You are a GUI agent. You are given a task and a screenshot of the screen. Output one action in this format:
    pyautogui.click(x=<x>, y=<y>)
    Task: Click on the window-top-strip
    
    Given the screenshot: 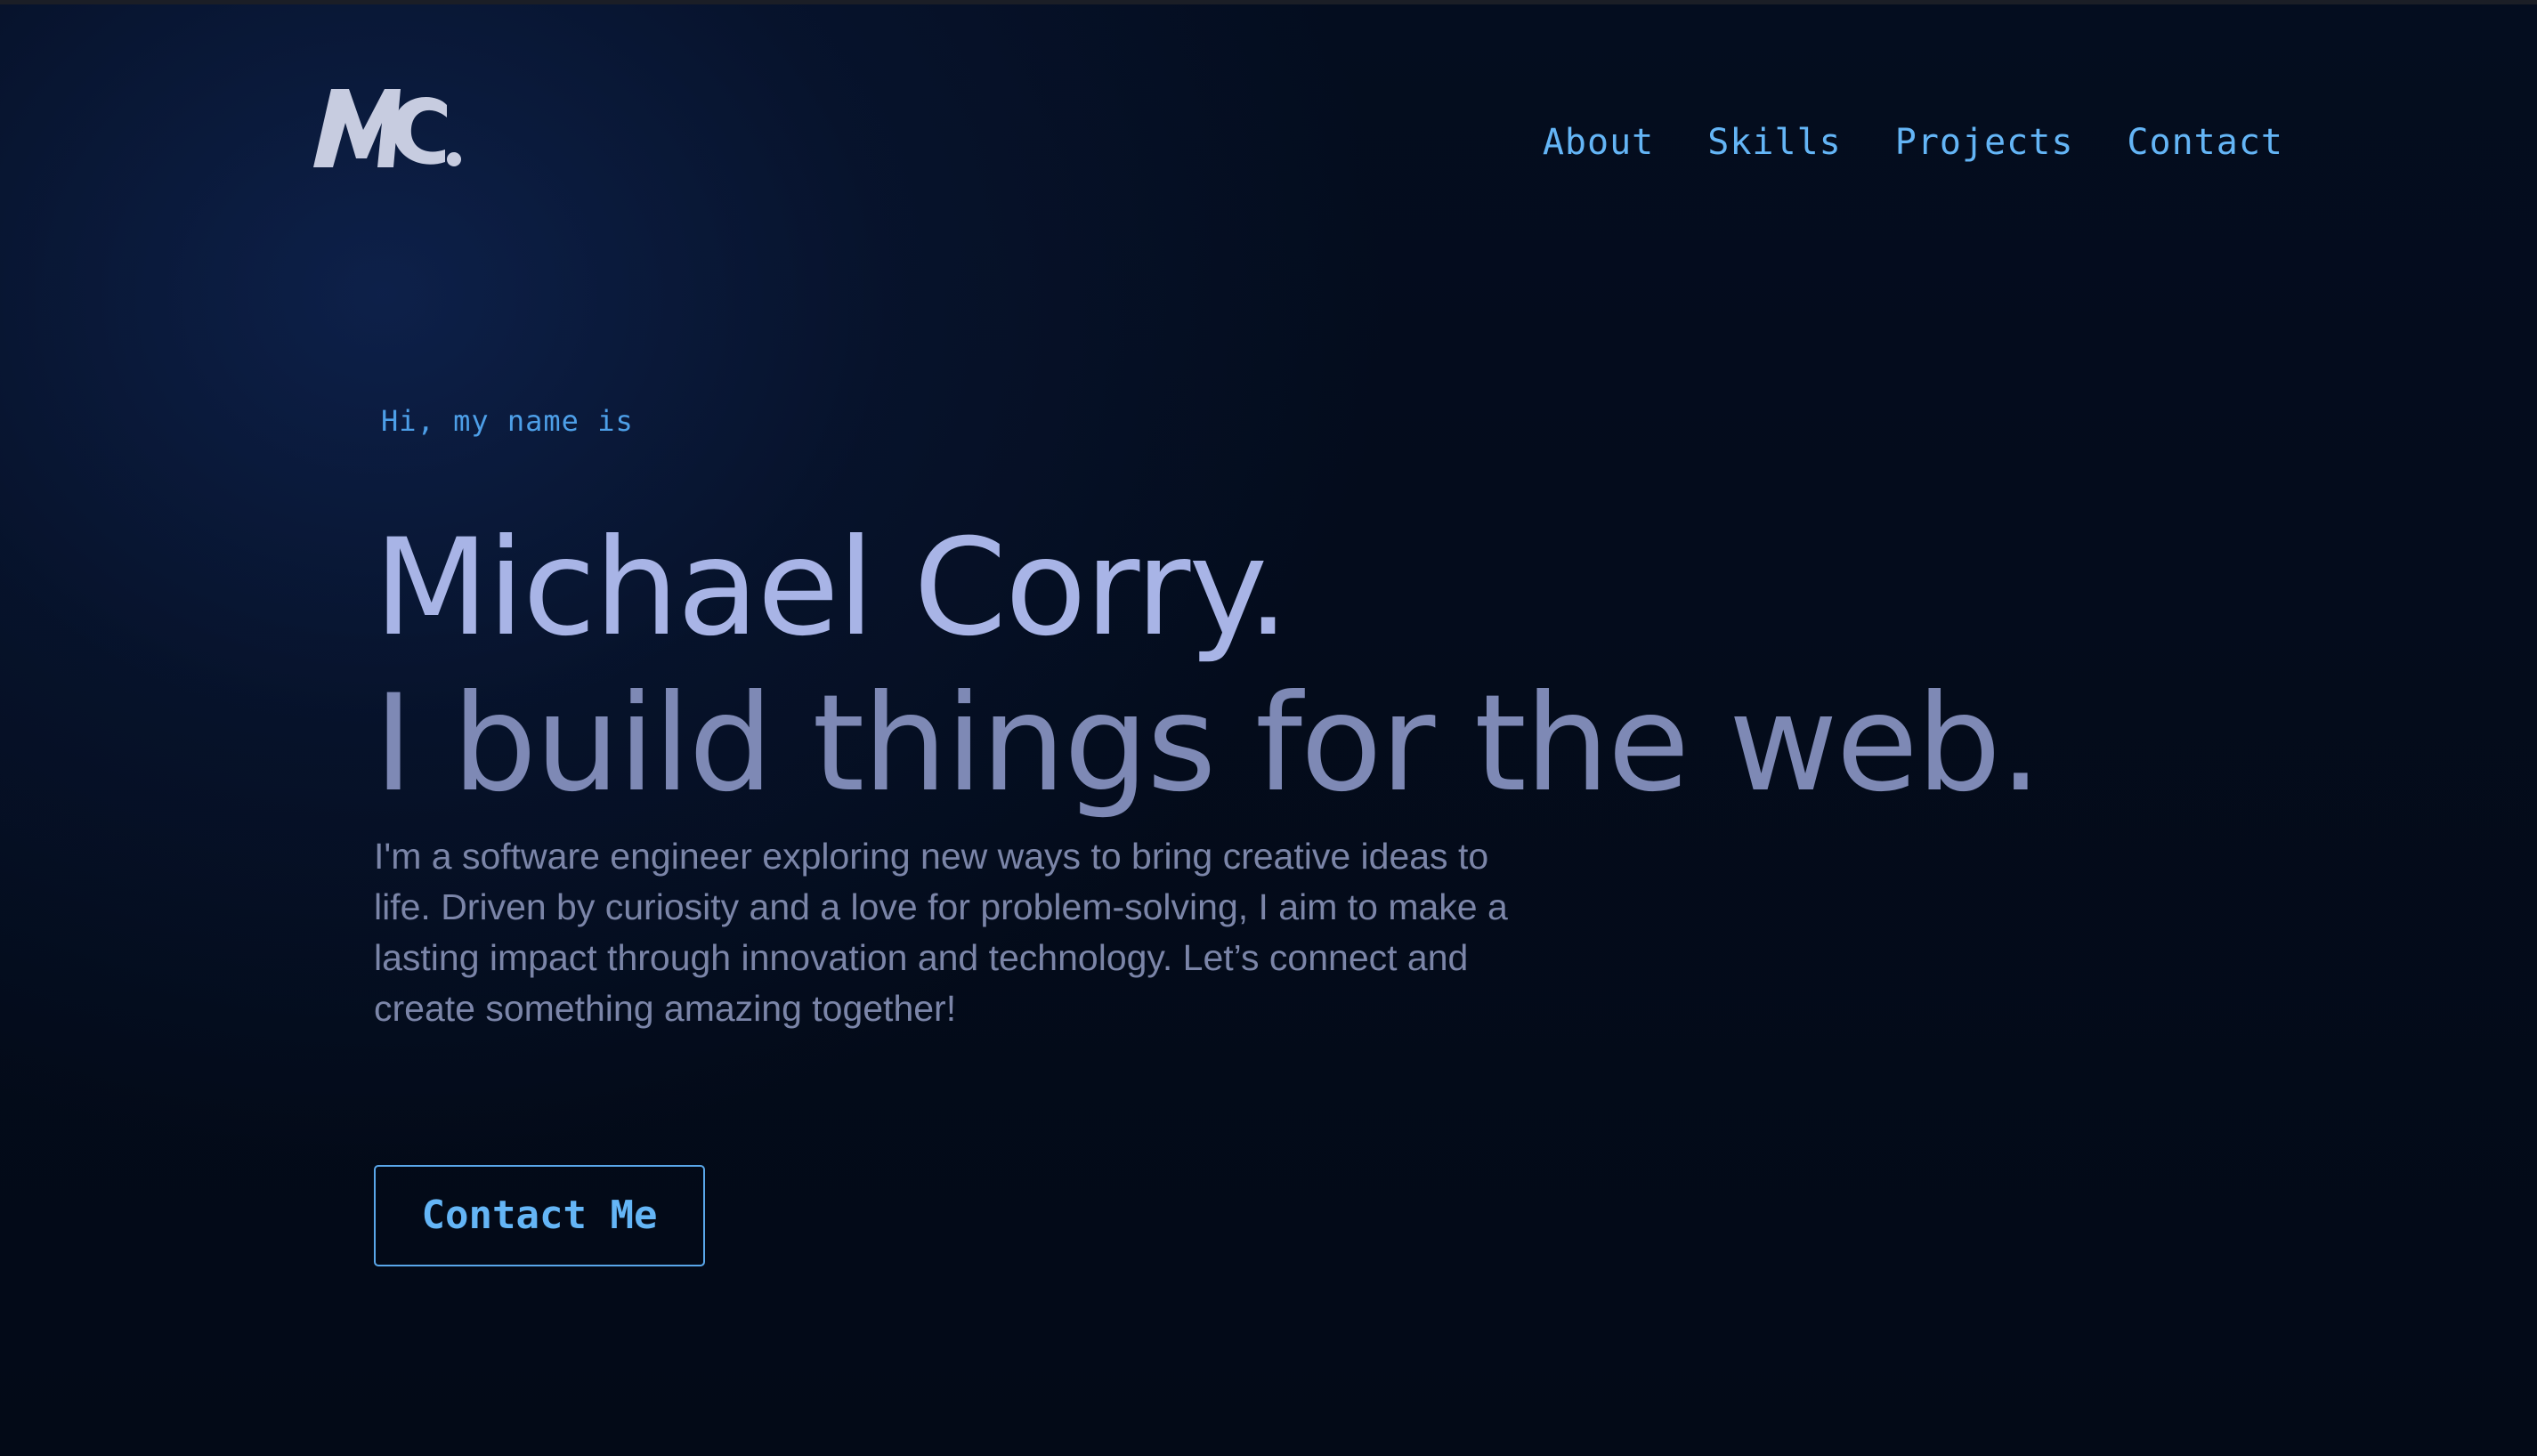 What is the action you would take?
    pyautogui.click(x=1268, y=2)
    